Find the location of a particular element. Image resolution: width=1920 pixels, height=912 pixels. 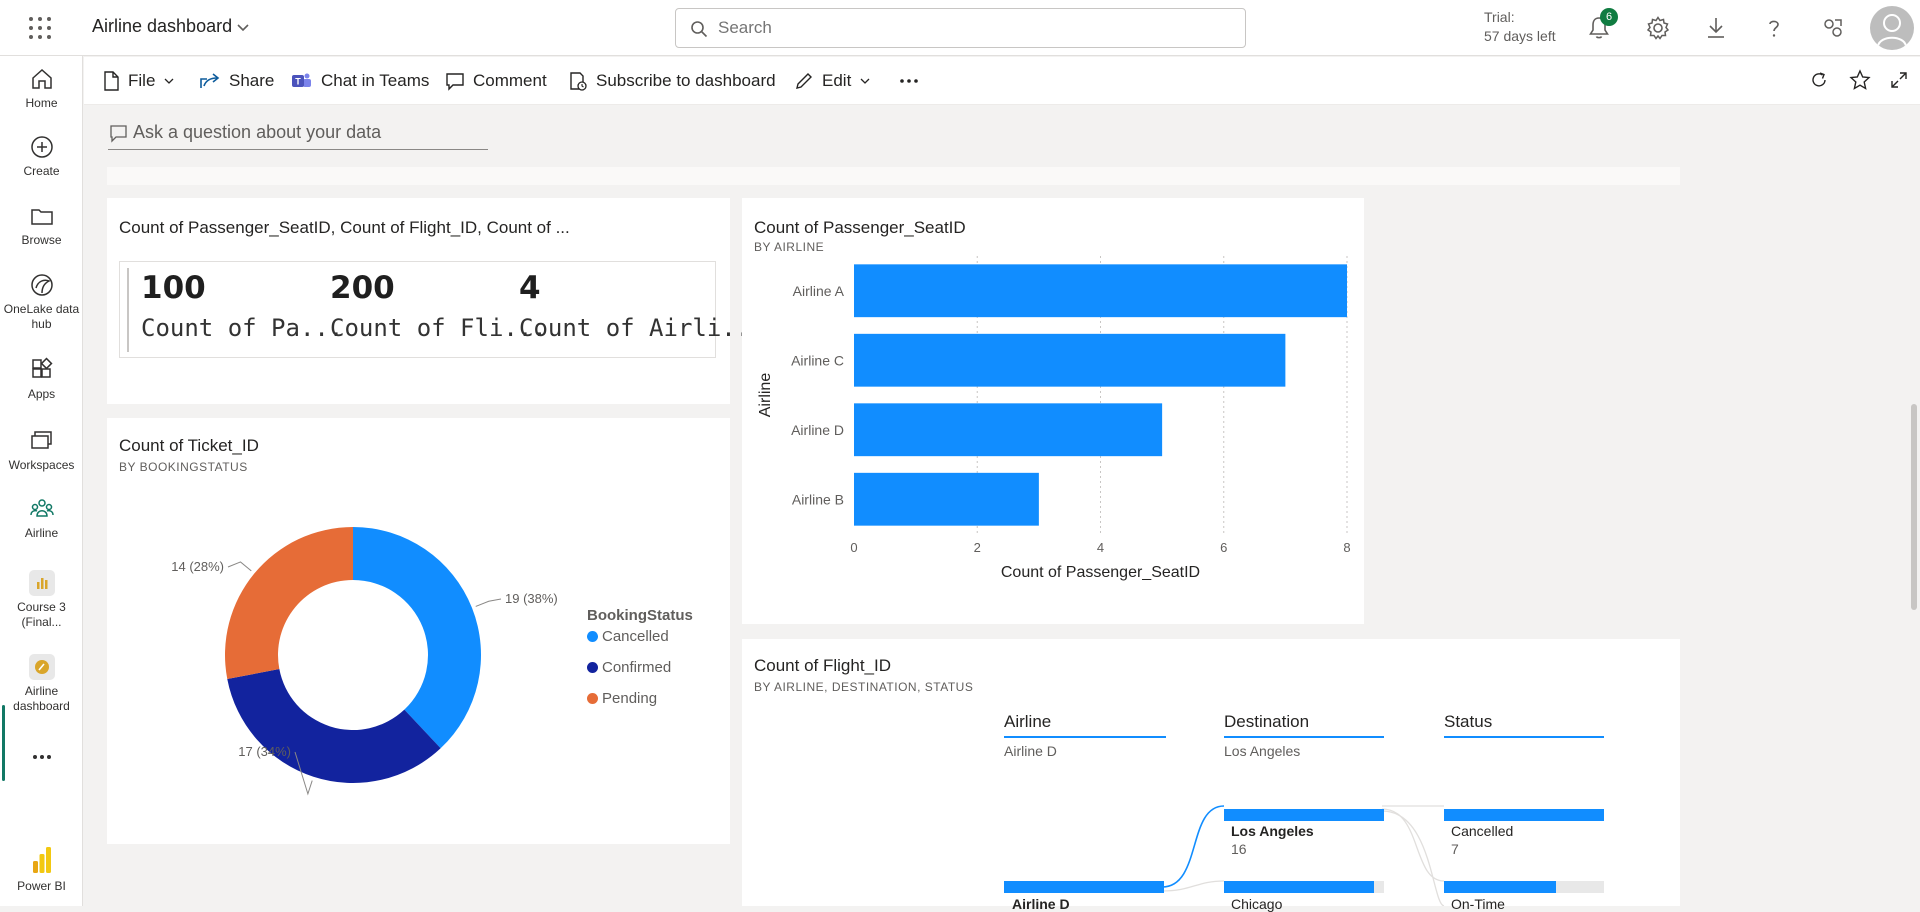

notification-badge: 6 is located at coordinates (1609, 17).